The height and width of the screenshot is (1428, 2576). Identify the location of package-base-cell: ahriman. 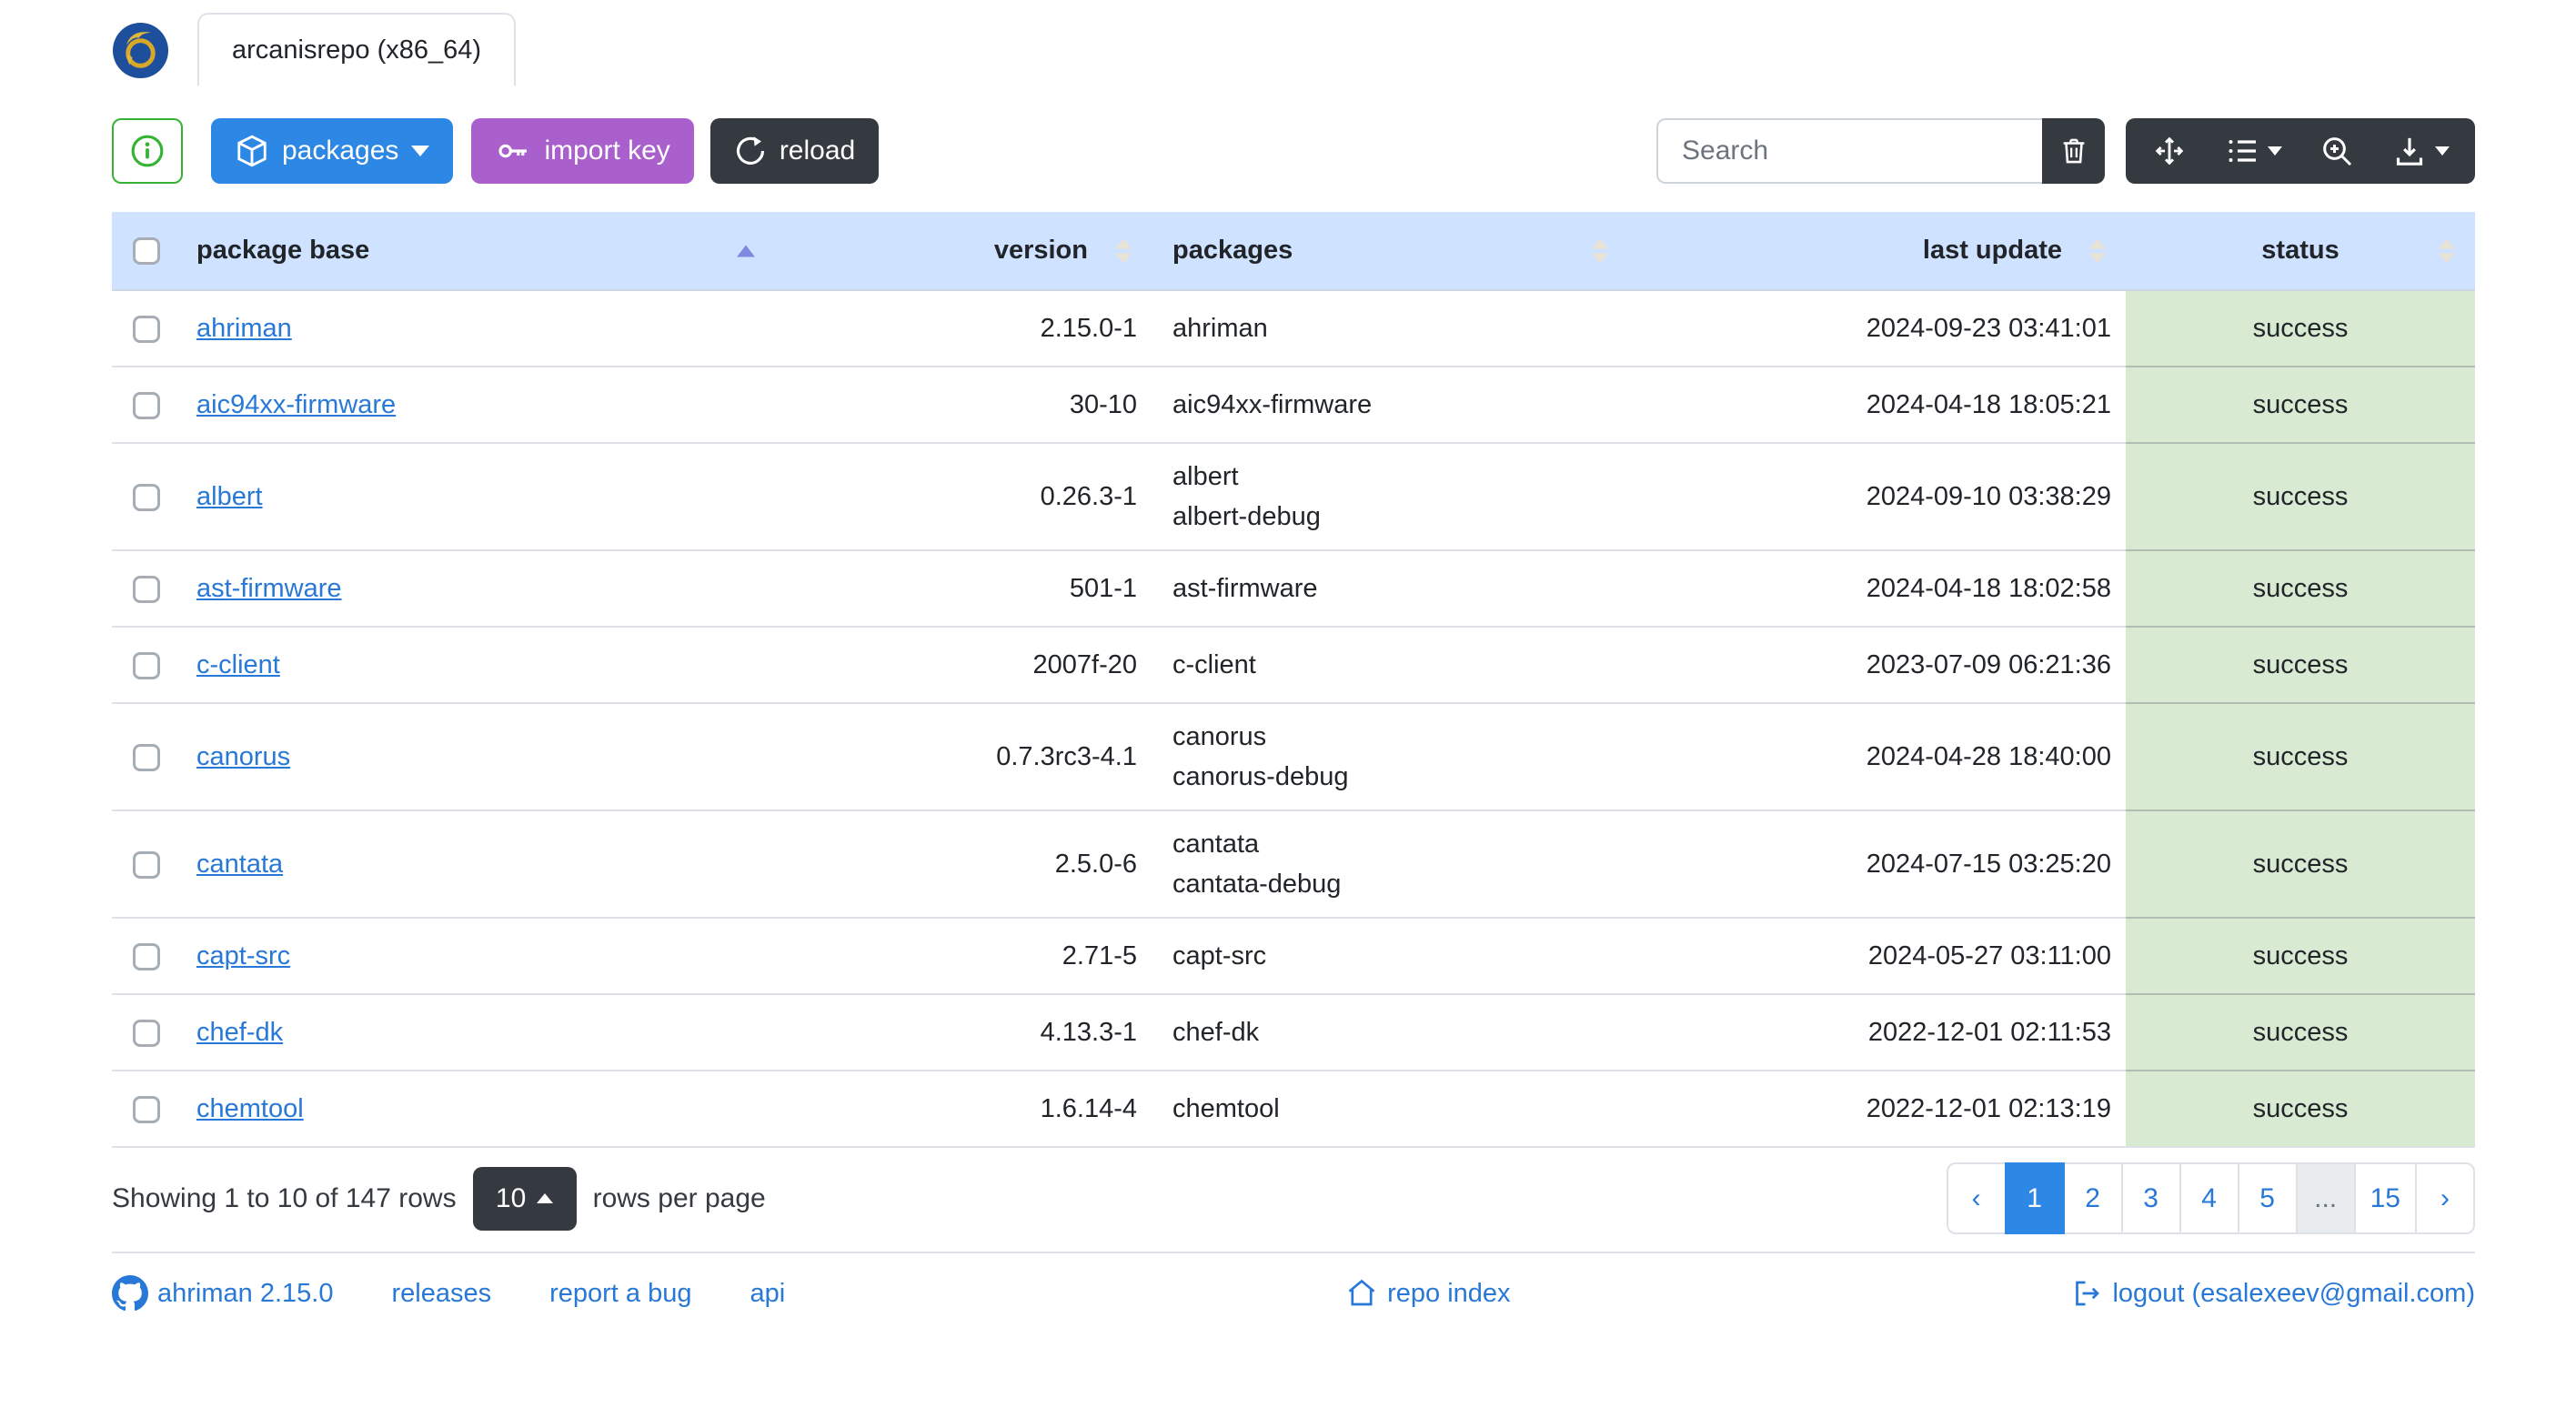
(481, 328).